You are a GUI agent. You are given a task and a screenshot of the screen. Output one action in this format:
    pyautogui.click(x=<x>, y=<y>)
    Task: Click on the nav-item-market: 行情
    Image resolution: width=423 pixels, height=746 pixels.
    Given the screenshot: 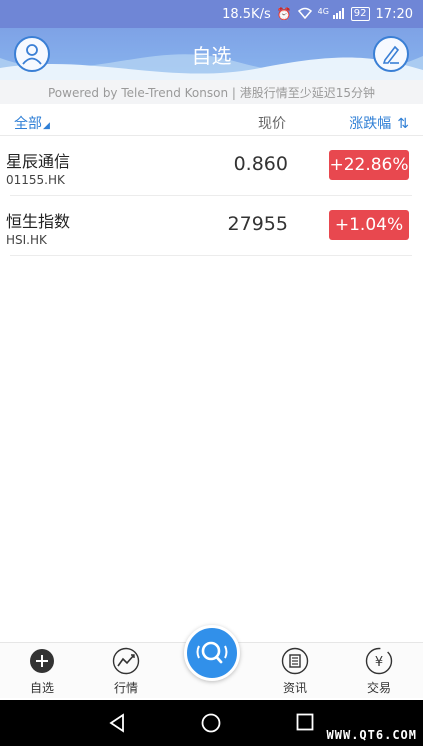 What is the action you would take?
    pyautogui.click(x=126, y=671)
    